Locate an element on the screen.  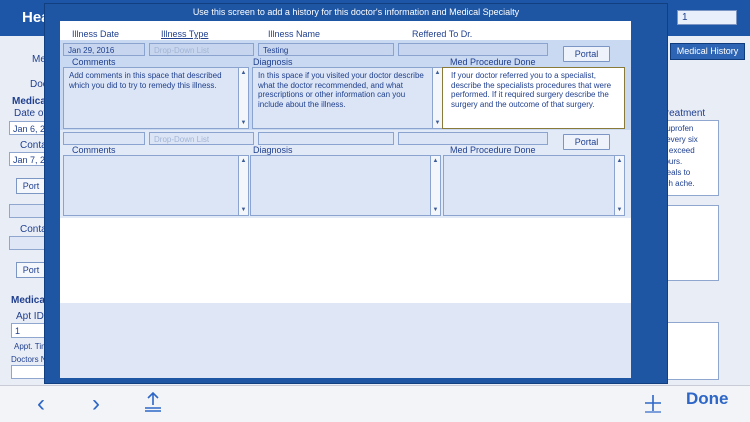
medical-heading-2: Medical is located at coordinates (29, 300).